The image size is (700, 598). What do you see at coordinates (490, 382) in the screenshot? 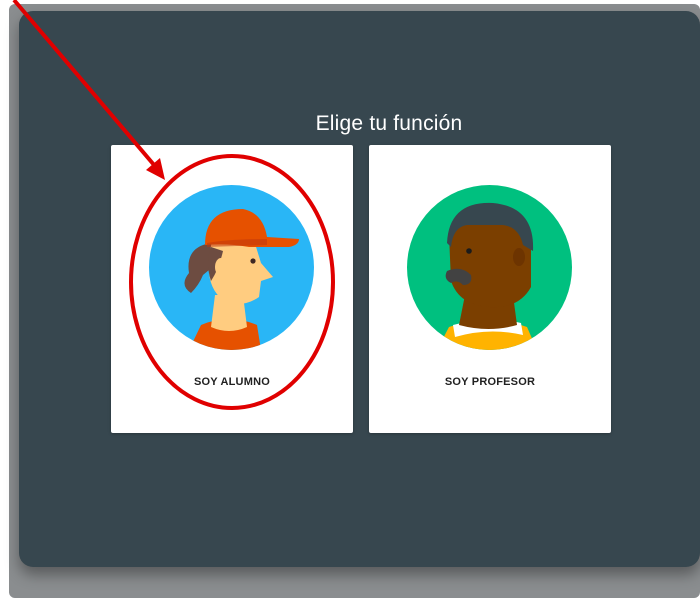
I see `teacher-role-label: SOY PROFESOR` at bounding box center [490, 382].